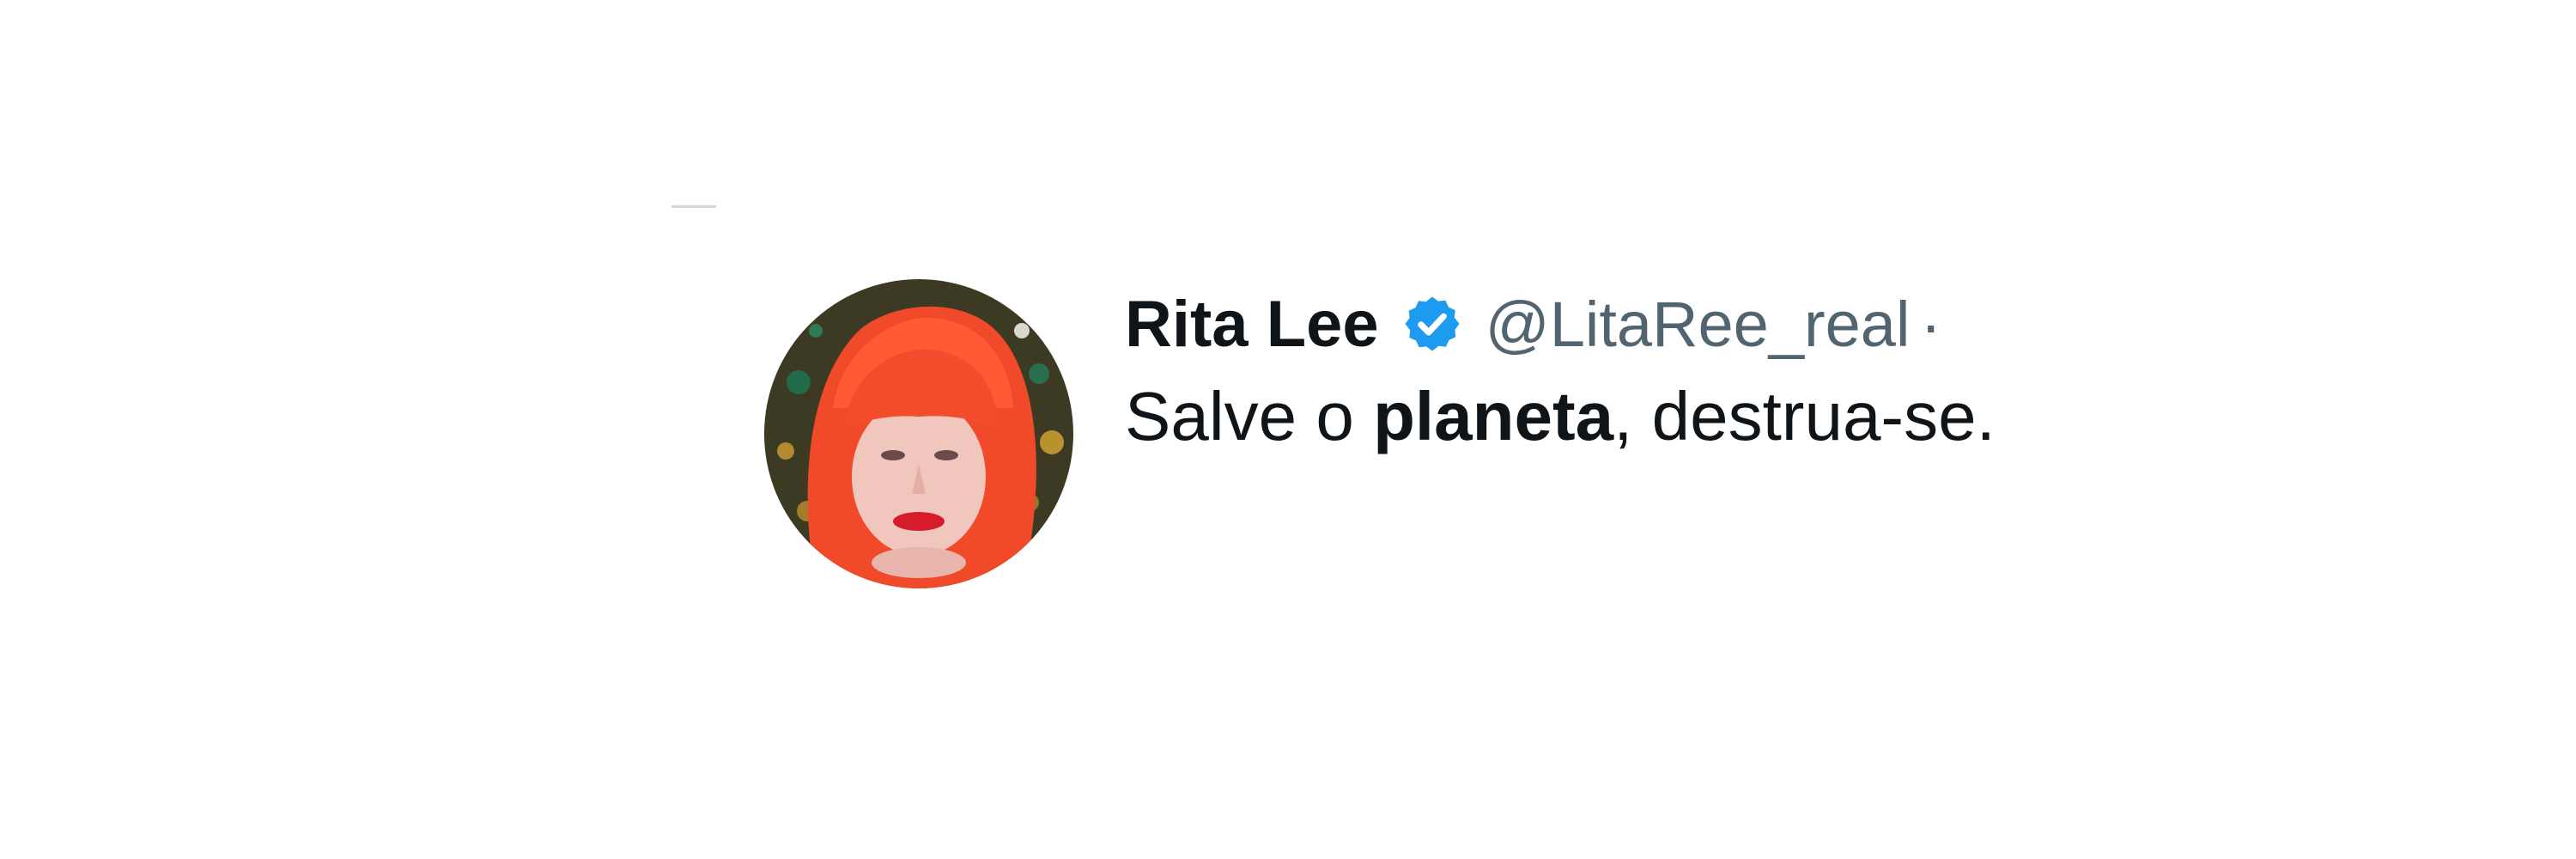 Image resolution: width=2576 pixels, height=859 pixels. I want to click on tweet-text: Salve o planeta, destrua-se., so click(1561, 417).